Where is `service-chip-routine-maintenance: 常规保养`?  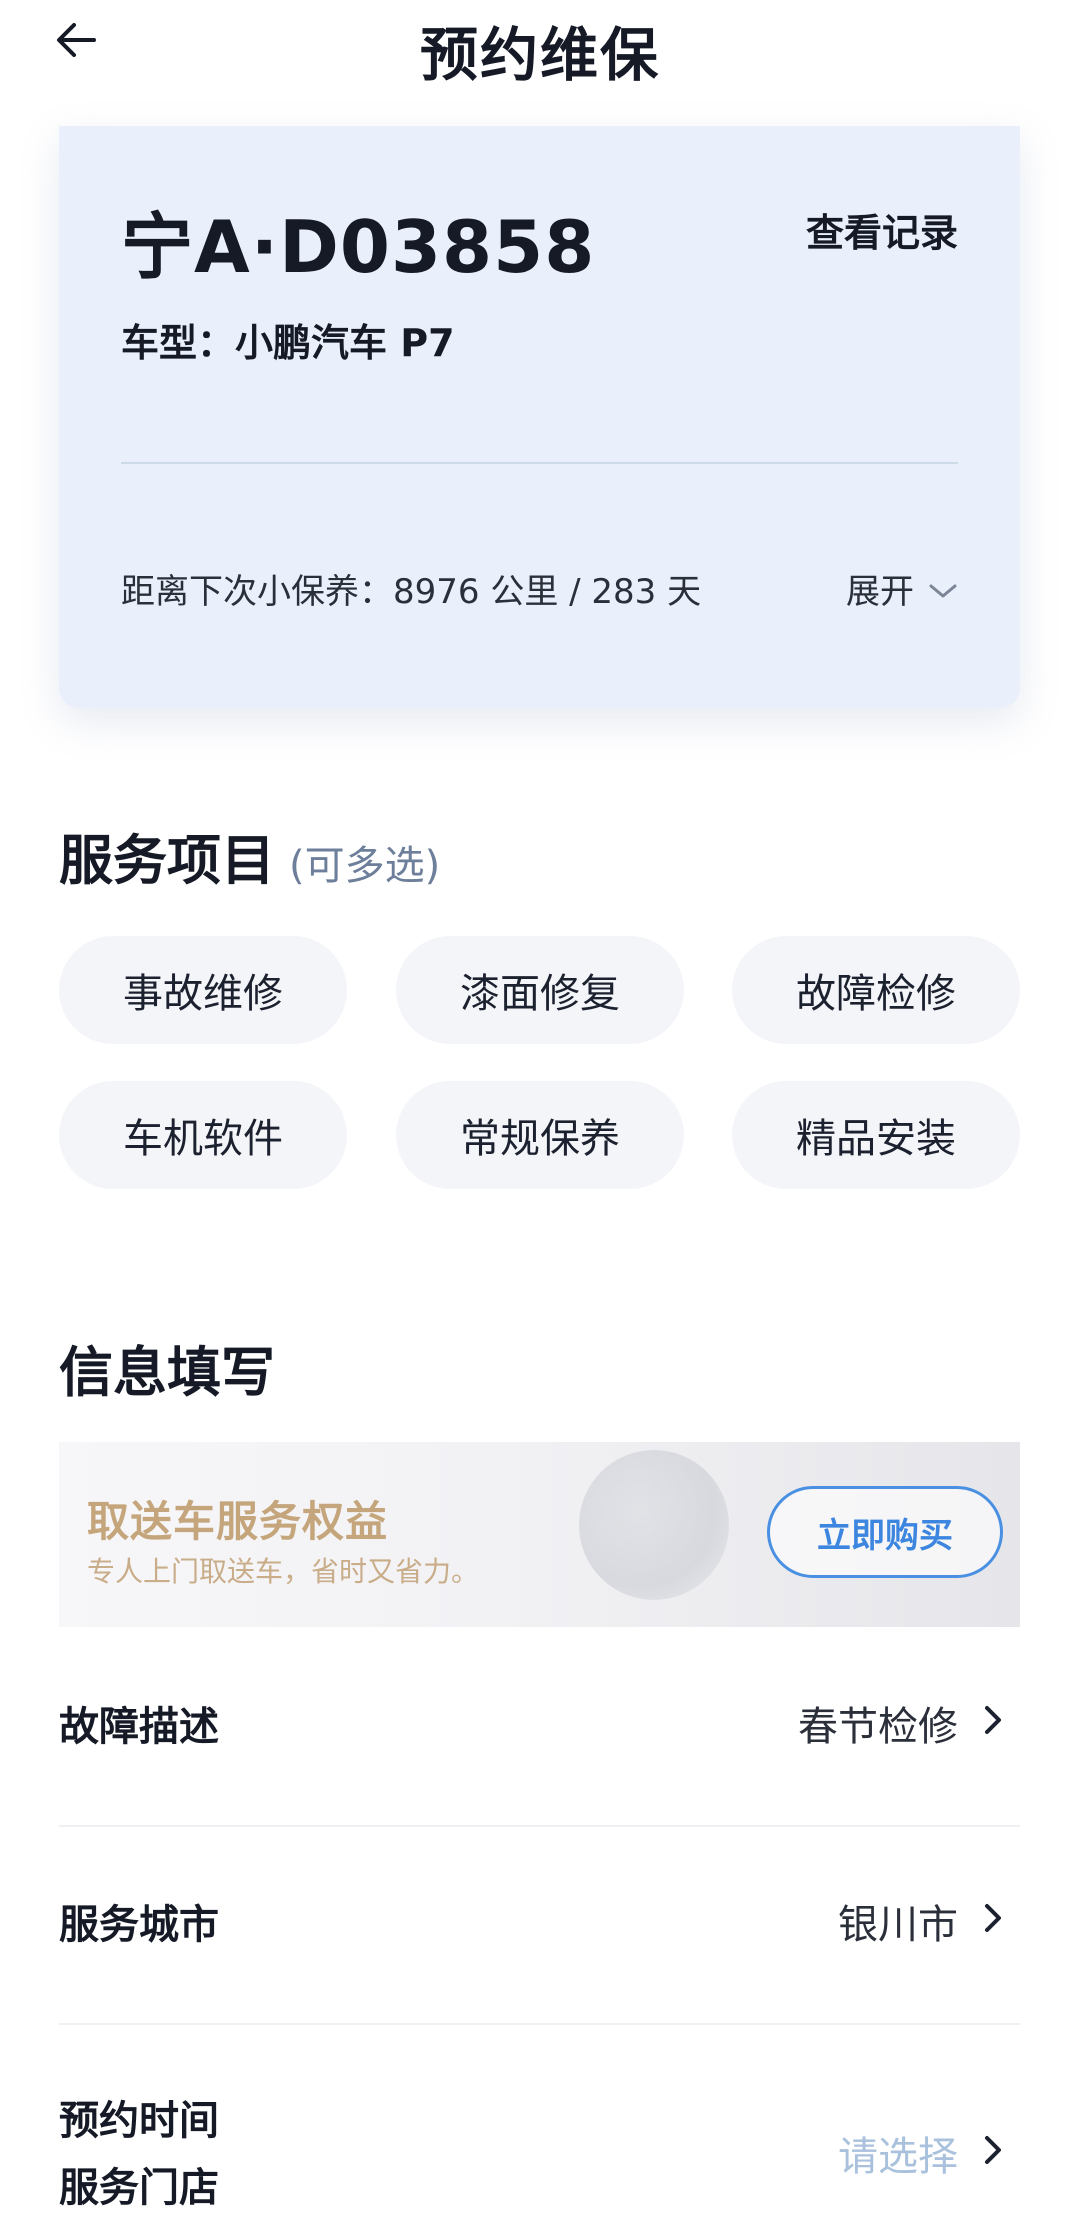
service-chip-routine-maintenance: 常规保养 is located at coordinates (540, 1135).